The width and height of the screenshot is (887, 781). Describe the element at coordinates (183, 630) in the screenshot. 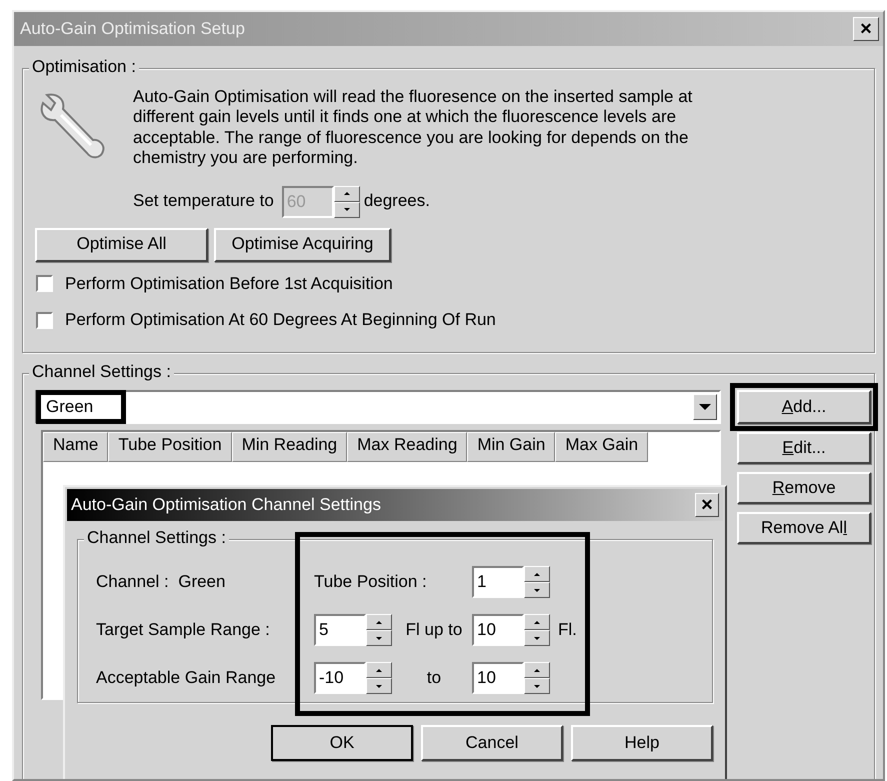

I see `field-label: Target Sample Range :` at that location.